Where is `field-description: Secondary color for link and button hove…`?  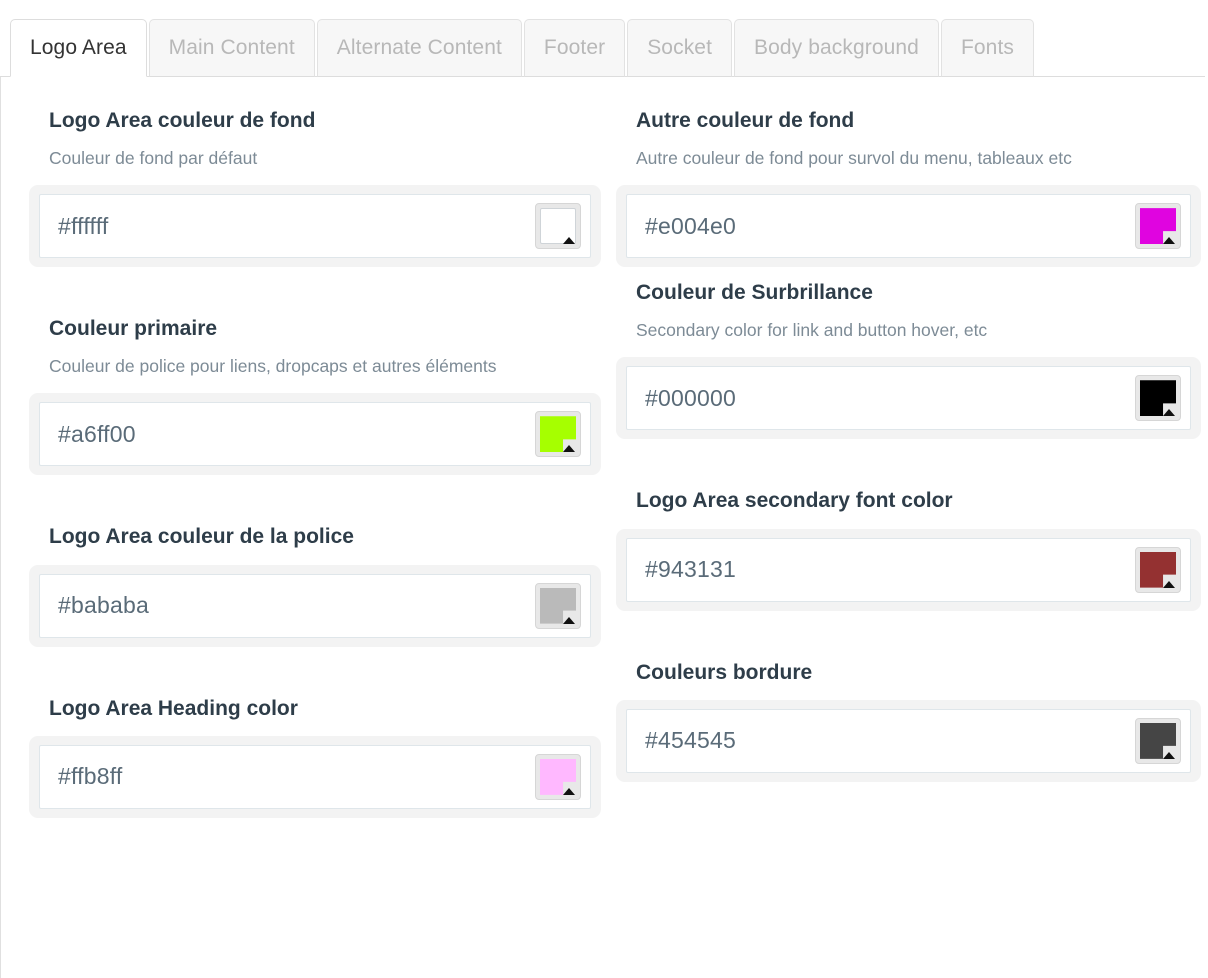
field-description: Secondary color for link and button hove… is located at coordinates (812, 330).